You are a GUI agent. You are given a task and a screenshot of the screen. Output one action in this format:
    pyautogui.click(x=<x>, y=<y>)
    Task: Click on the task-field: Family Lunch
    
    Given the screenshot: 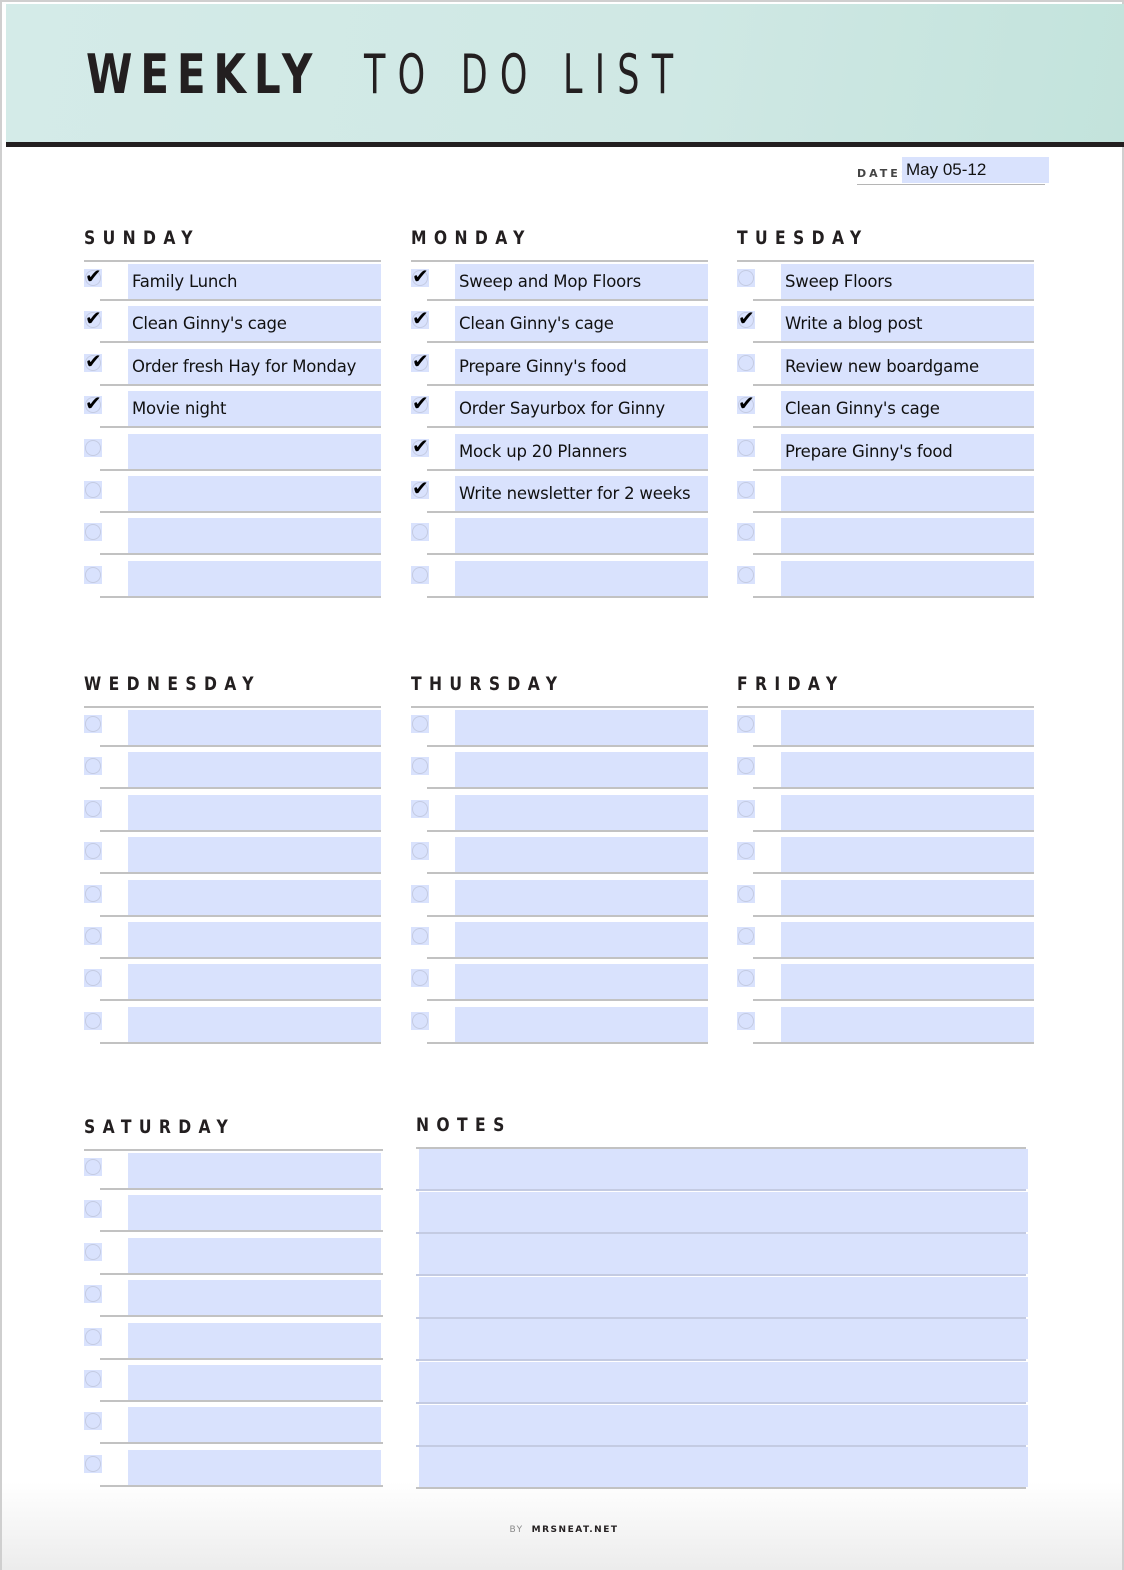 What is the action you would take?
    pyautogui.click(x=254, y=281)
    